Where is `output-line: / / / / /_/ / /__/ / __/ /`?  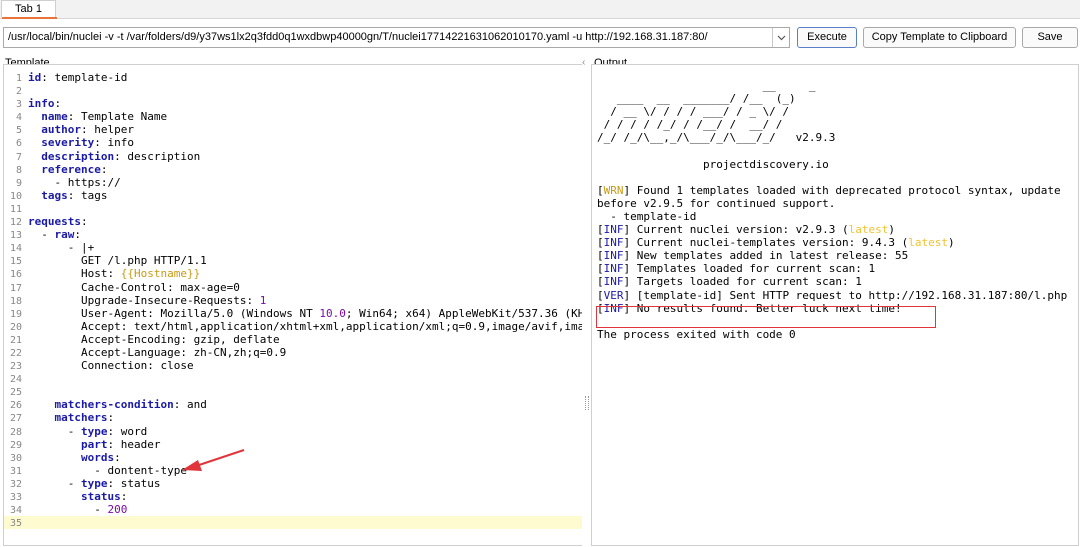
output-line: / / / / /_/ / /__/ / __/ / is located at coordinates (836, 124).